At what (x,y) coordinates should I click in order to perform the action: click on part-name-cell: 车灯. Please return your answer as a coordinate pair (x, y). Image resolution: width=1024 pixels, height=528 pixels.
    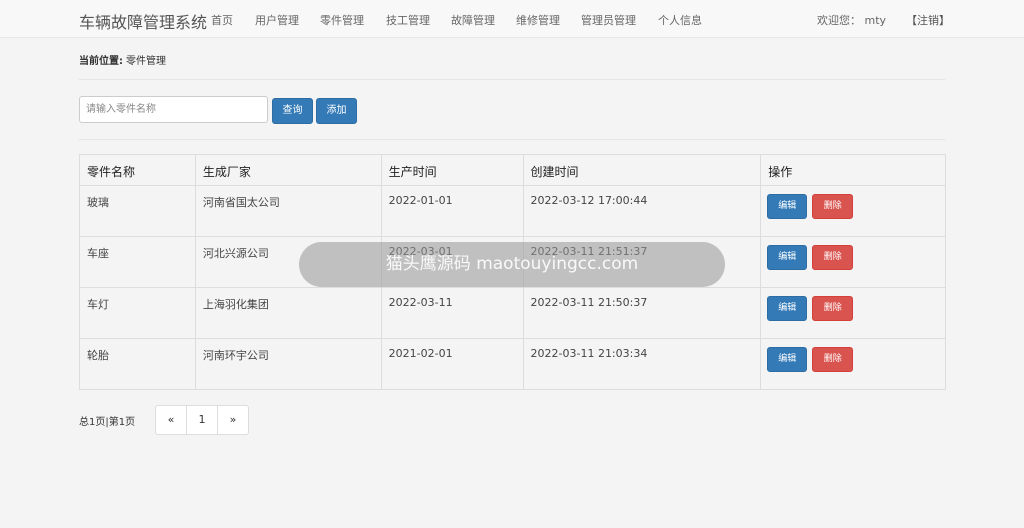
    Looking at the image, I should click on (137, 313).